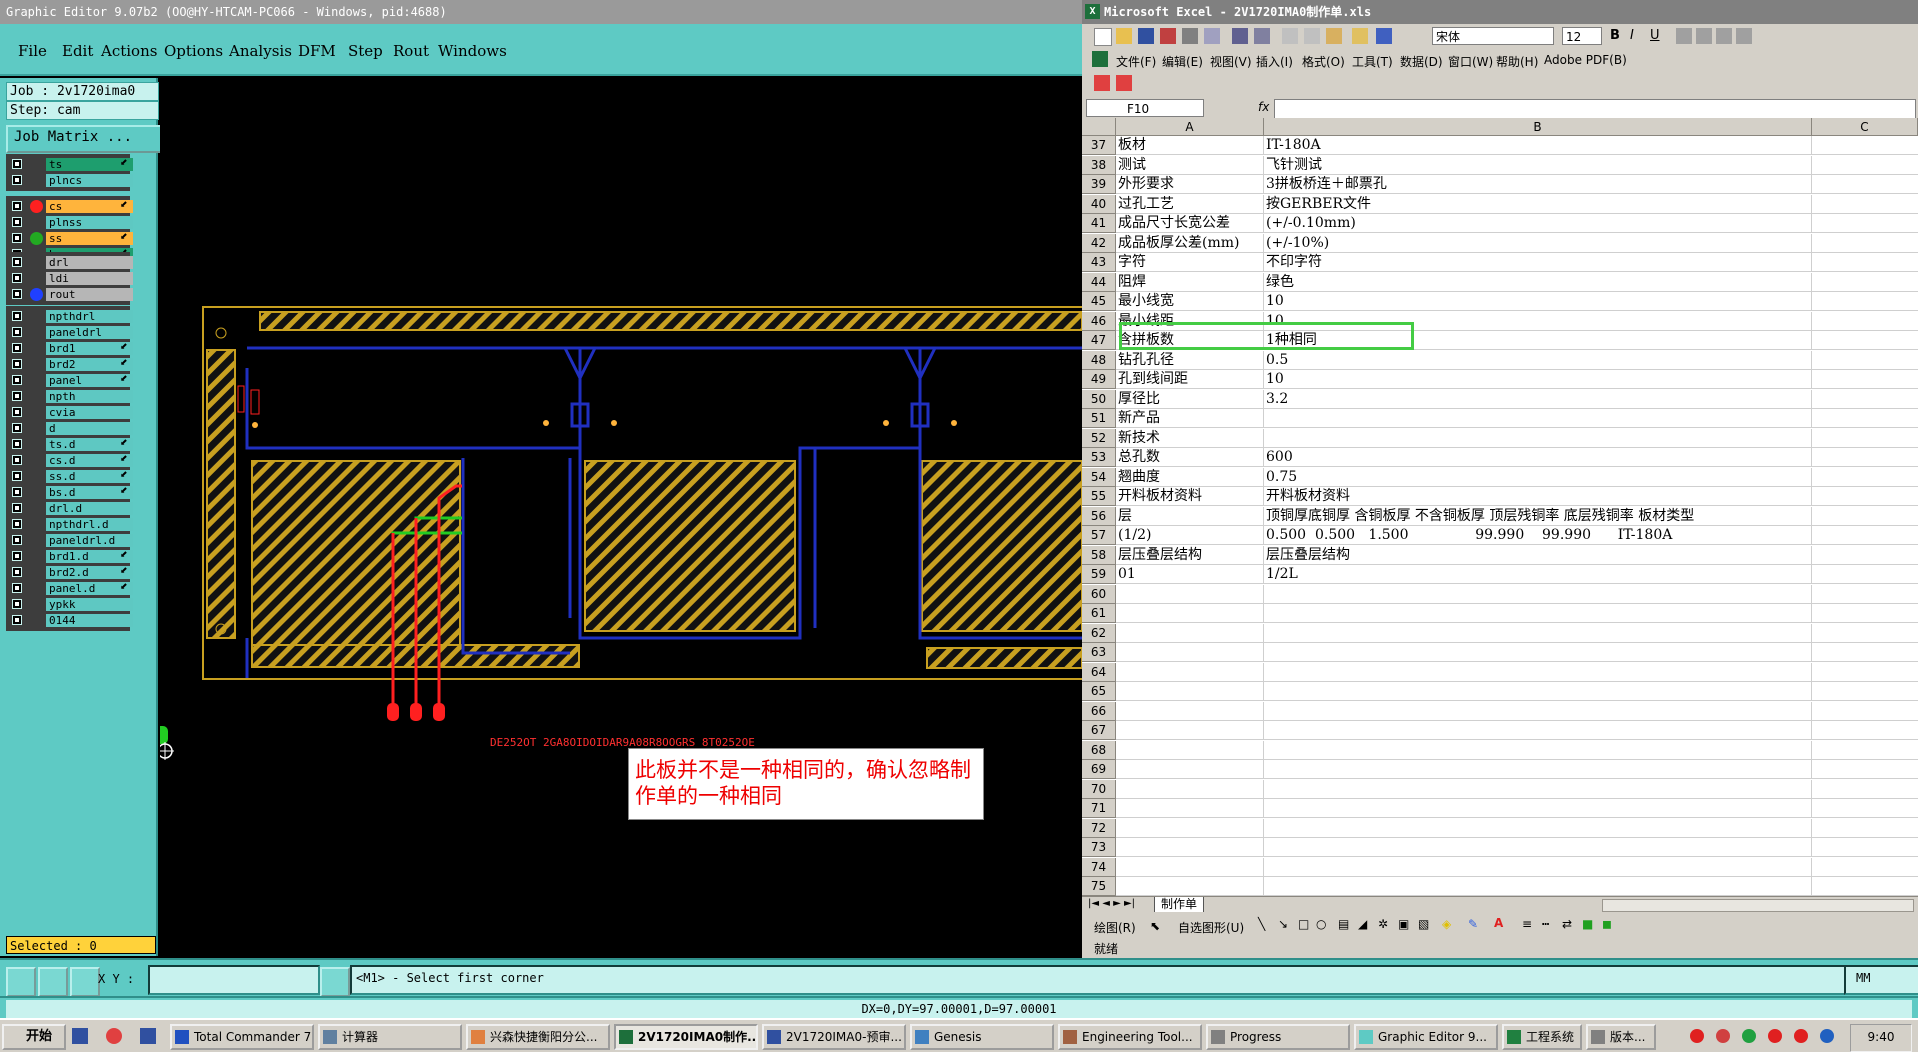 Image resolution: width=1918 pixels, height=1052 pixels. I want to click on cell-a: 阻焊, so click(1190, 282).